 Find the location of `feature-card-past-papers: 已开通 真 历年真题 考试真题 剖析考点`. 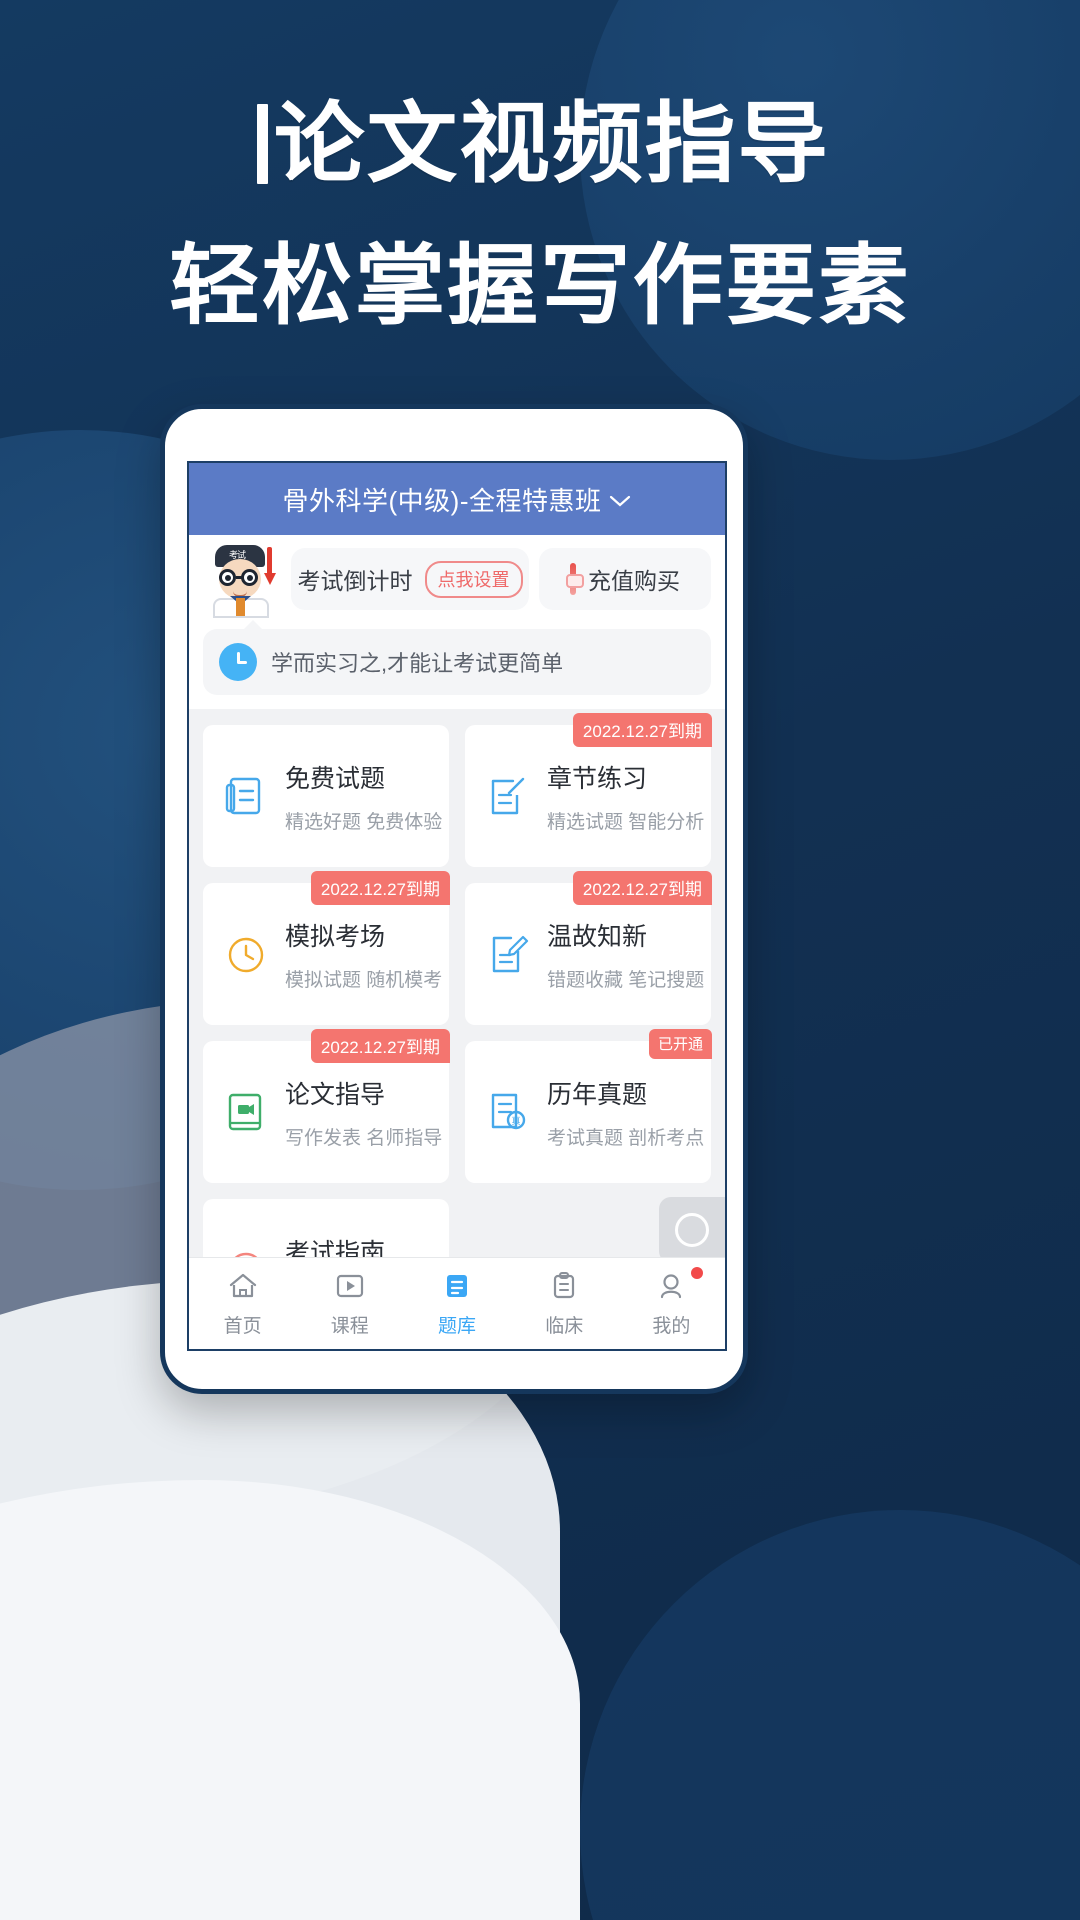

feature-card-past-papers: 已开通 真 历年真题 考试真题 剖析考点 is located at coordinates (588, 1106).